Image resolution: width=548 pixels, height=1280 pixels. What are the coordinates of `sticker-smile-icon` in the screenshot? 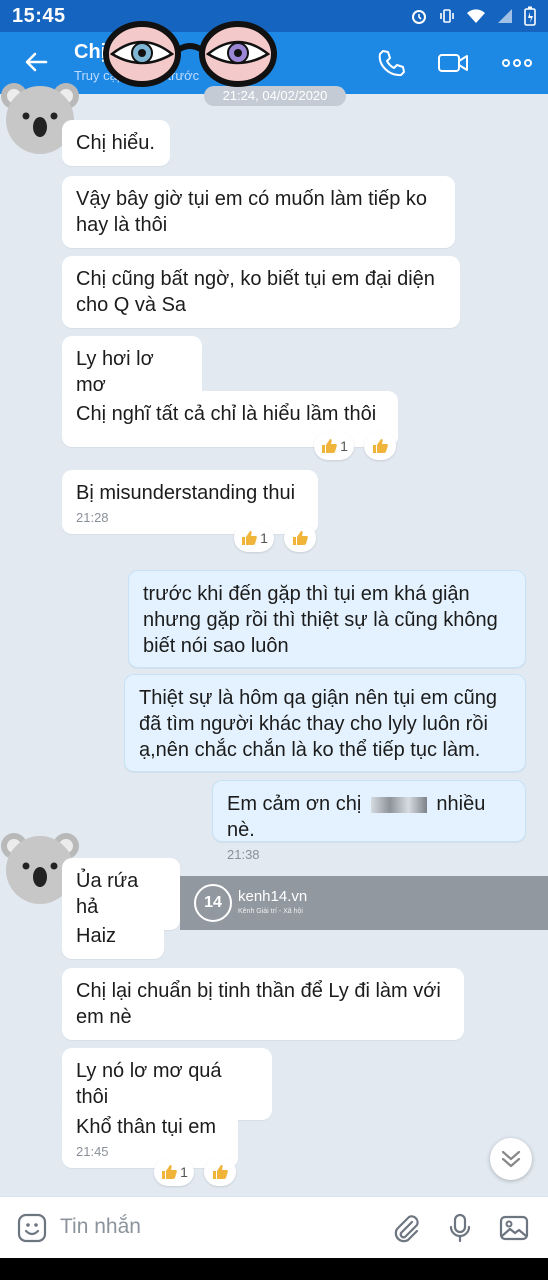 It's located at (32, 1228).